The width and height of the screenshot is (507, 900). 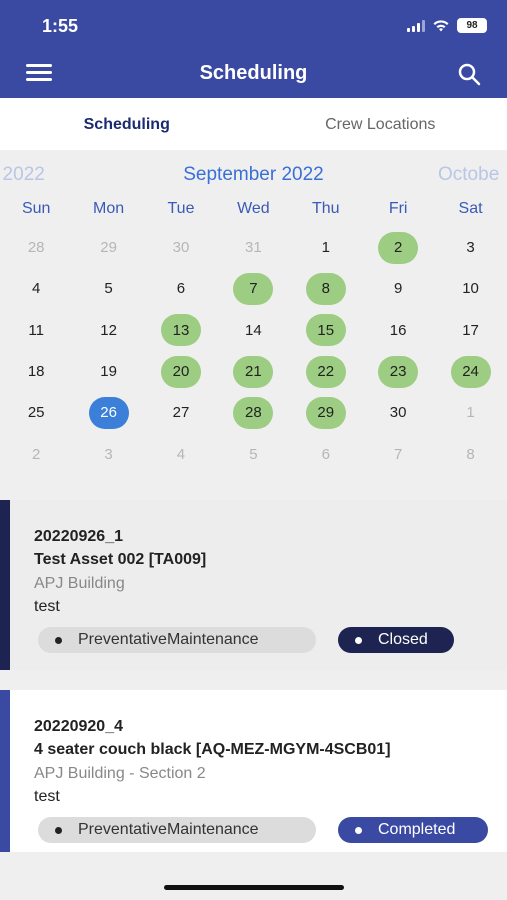 I want to click on next-month: Octobe, so click(x=468, y=175).